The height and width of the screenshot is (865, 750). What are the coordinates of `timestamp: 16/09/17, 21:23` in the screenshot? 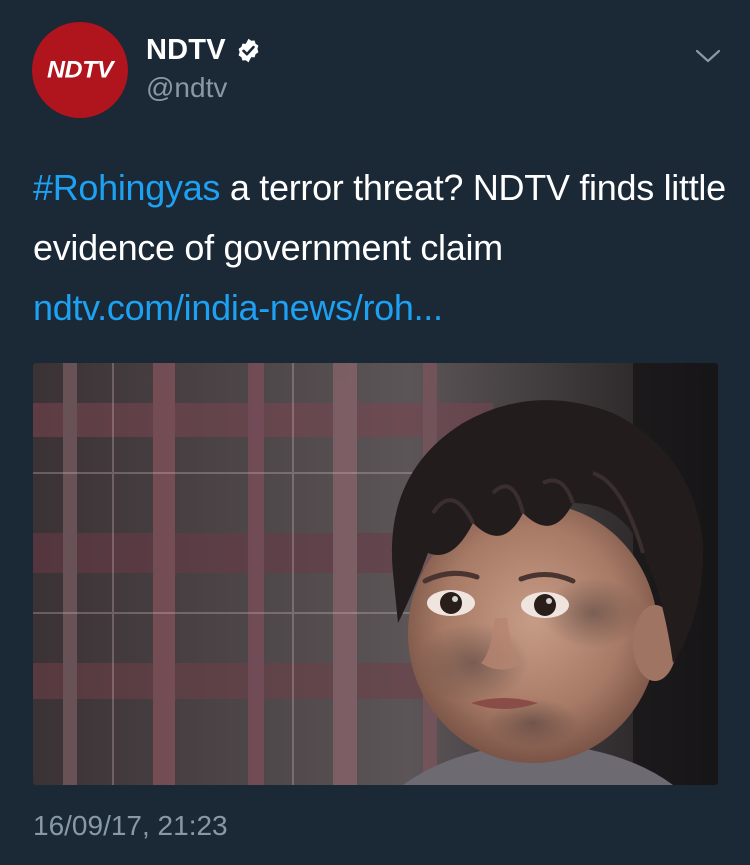 It's located at (130, 826).